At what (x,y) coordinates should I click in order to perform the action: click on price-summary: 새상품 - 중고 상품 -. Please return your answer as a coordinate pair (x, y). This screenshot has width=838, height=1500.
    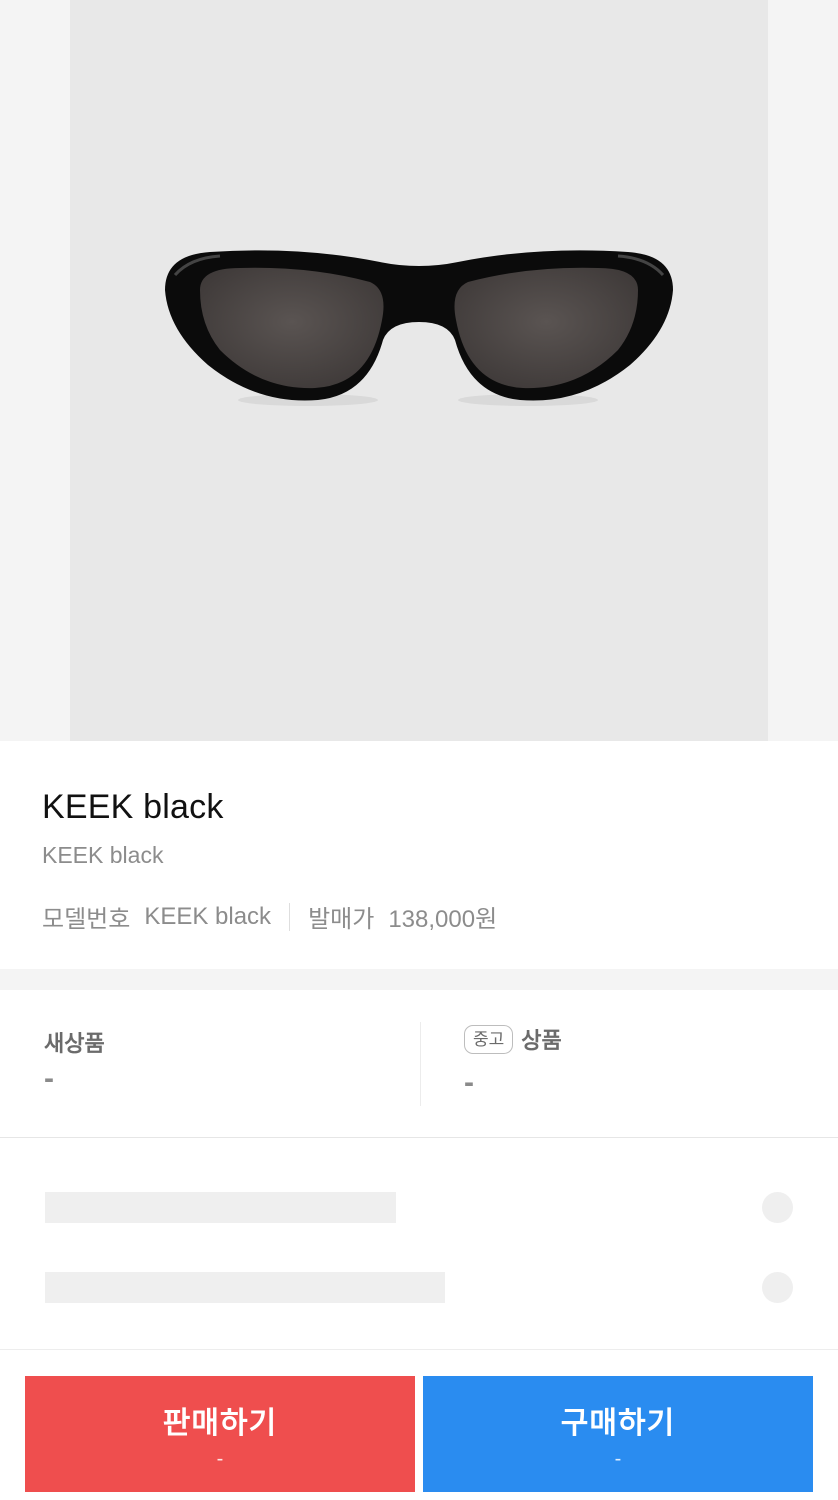
    Looking at the image, I should click on (419, 1064).